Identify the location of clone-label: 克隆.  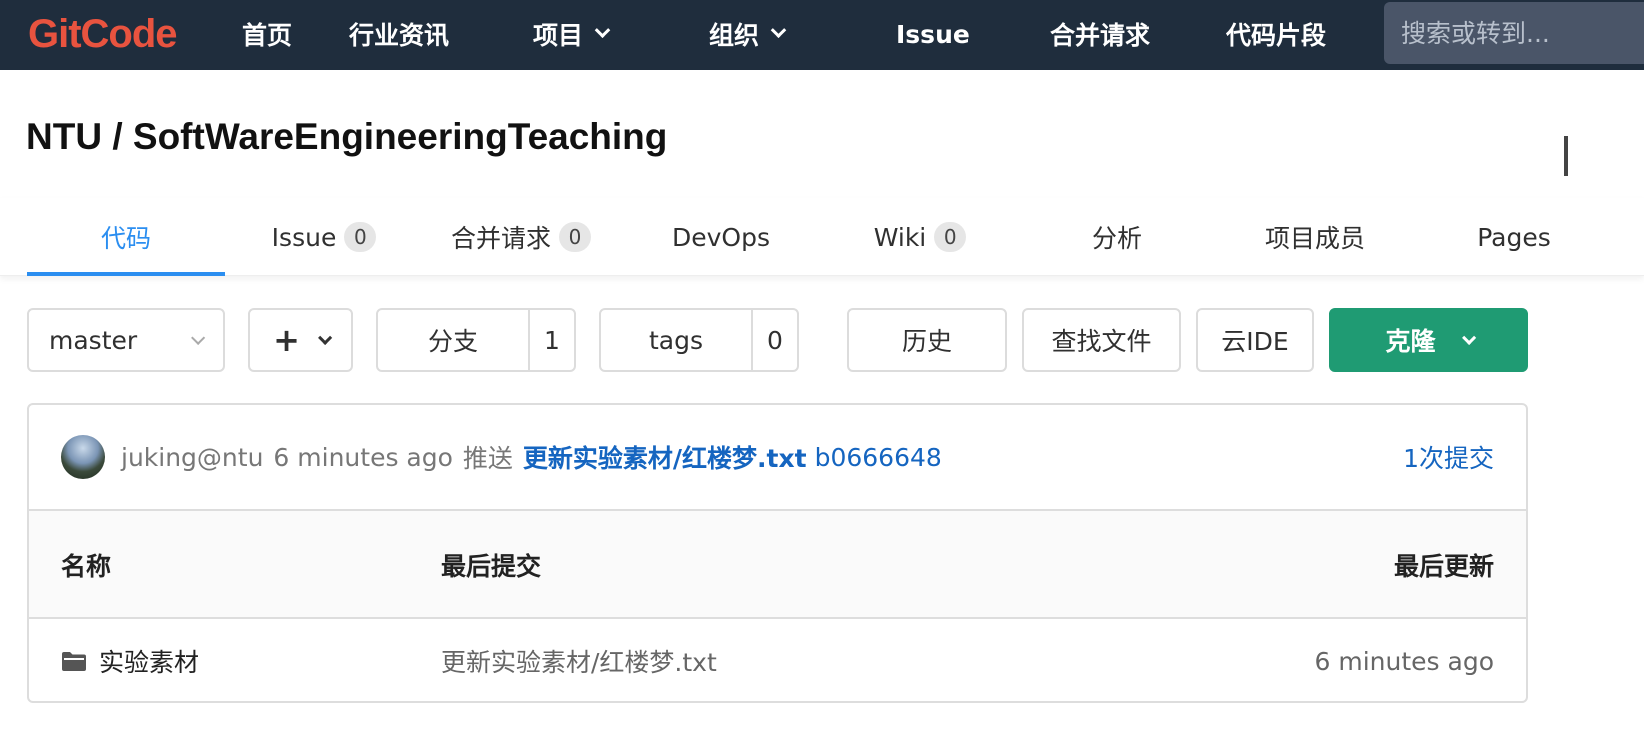
(1410, 341).